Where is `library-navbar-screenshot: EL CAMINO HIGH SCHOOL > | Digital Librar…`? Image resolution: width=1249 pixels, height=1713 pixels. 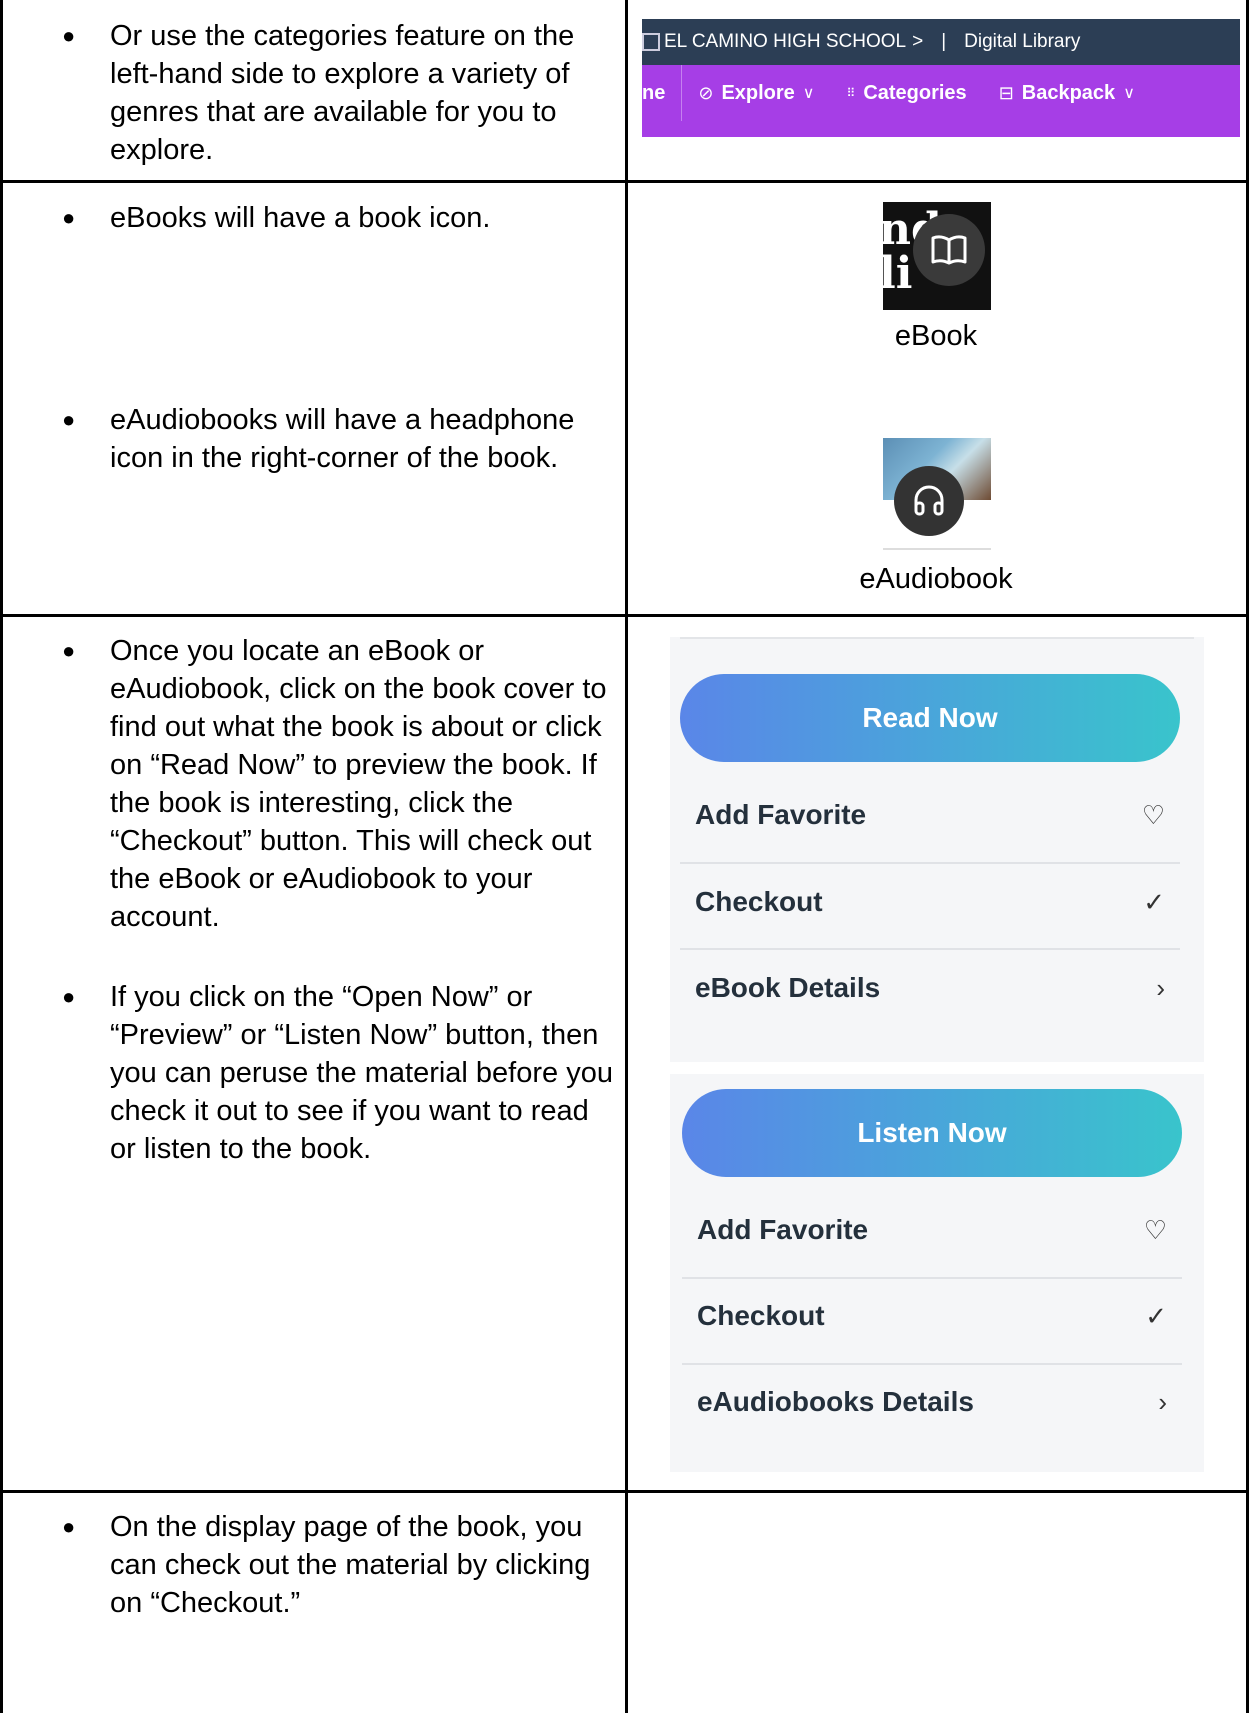
library-navbar-screenshot: EL CAMINO HIGH SCHOOL > | Digital Librar… is located at coordinates (941, 78).